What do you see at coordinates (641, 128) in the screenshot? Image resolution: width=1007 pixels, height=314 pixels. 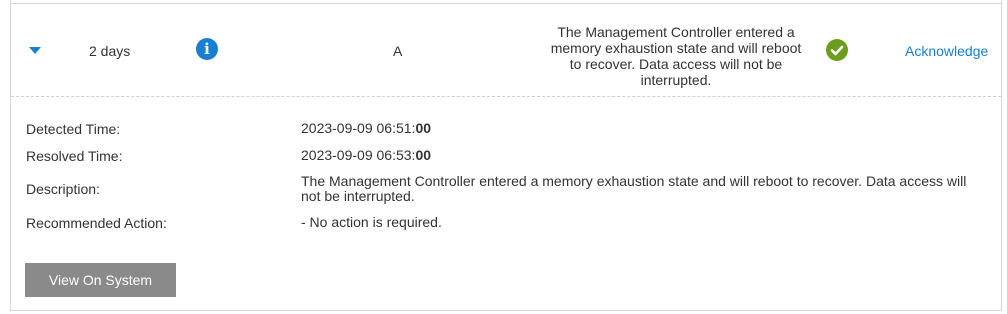 I see `detected-time-value: 2023-09-09 06:51:00` at bounding box center [641, 128].